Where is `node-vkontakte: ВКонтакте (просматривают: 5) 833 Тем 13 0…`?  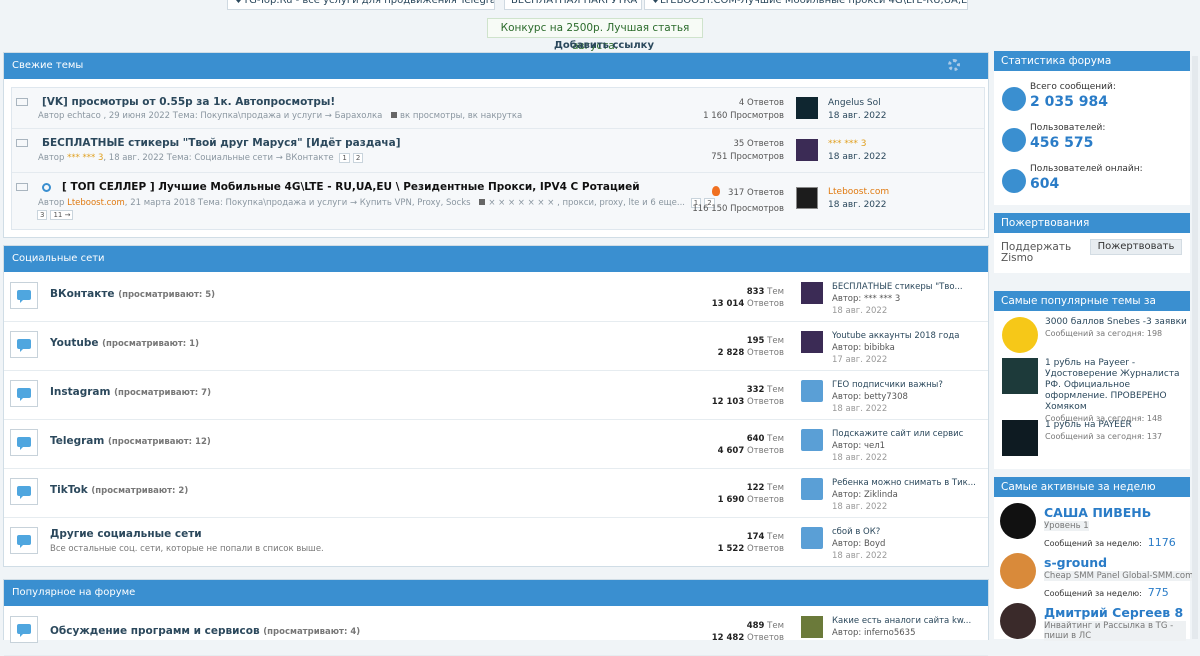 node-vkontakte: ВКонтакте (просматривают: 5) 833 Тем 13 0… is located at coordinates (496, 297).